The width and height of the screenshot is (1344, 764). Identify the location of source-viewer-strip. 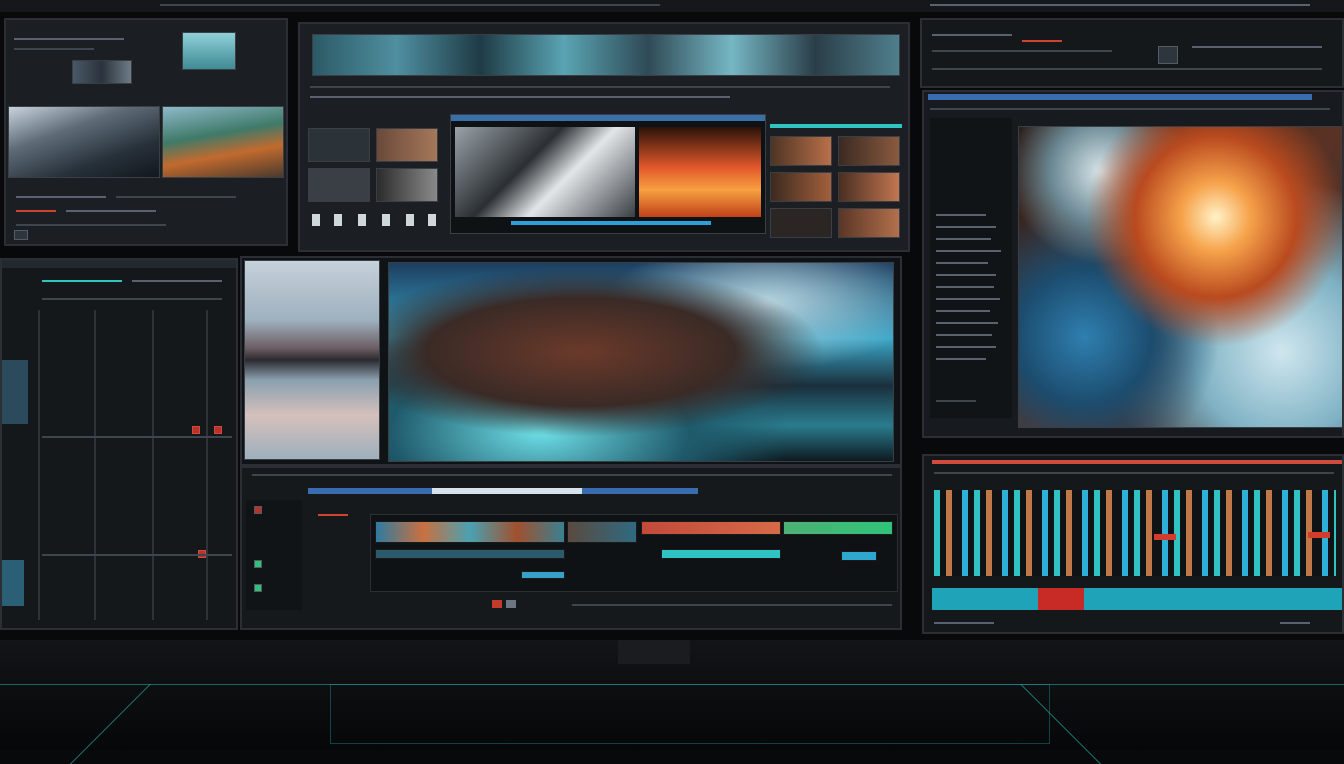
(608, 118).